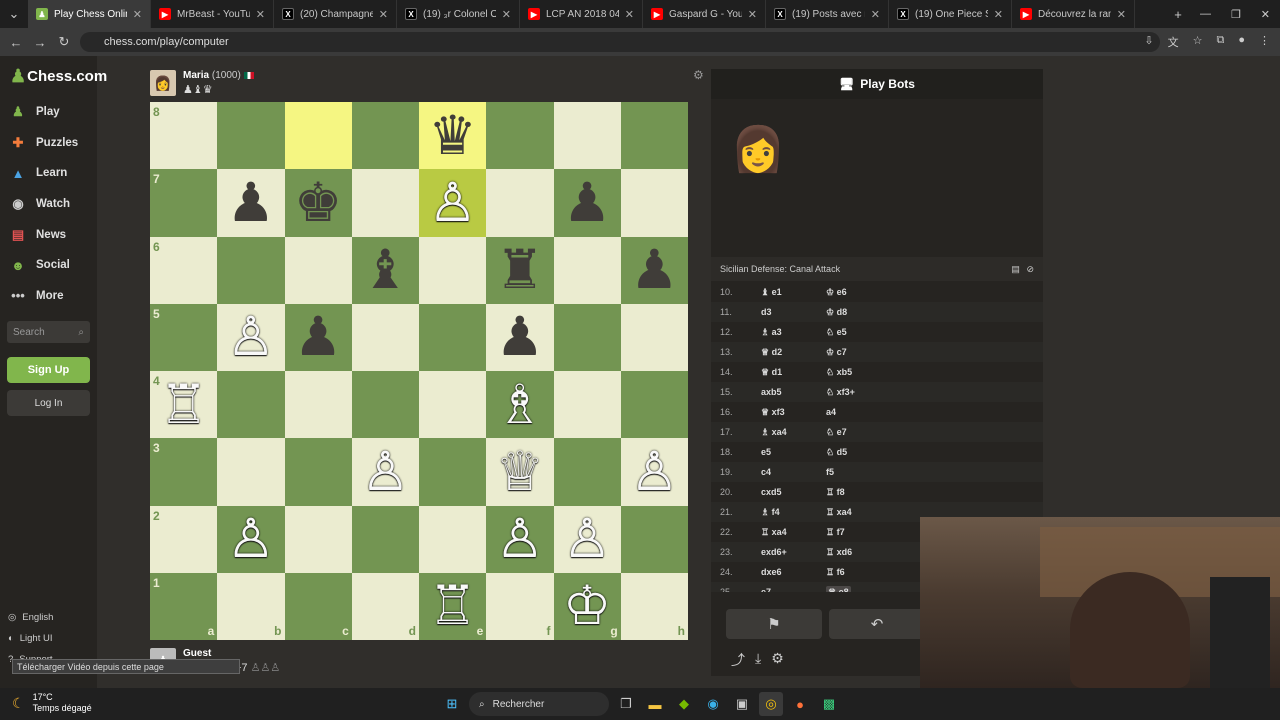 The image size is (1280, 720). Describe the element at coordinates (777, 660) in the screenshot. I see `settings-icon: ⚙` at that location.